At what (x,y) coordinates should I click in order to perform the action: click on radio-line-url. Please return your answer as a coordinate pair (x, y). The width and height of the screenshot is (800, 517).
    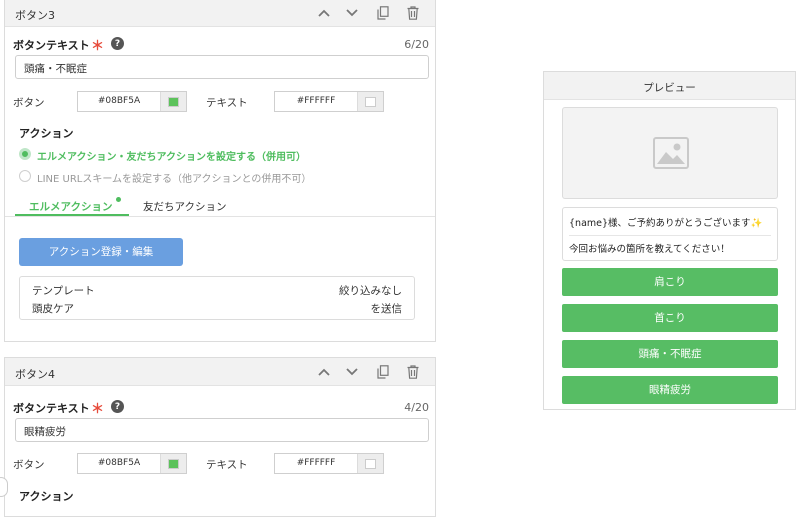
    Looking at the image, I should click on (25, 176).